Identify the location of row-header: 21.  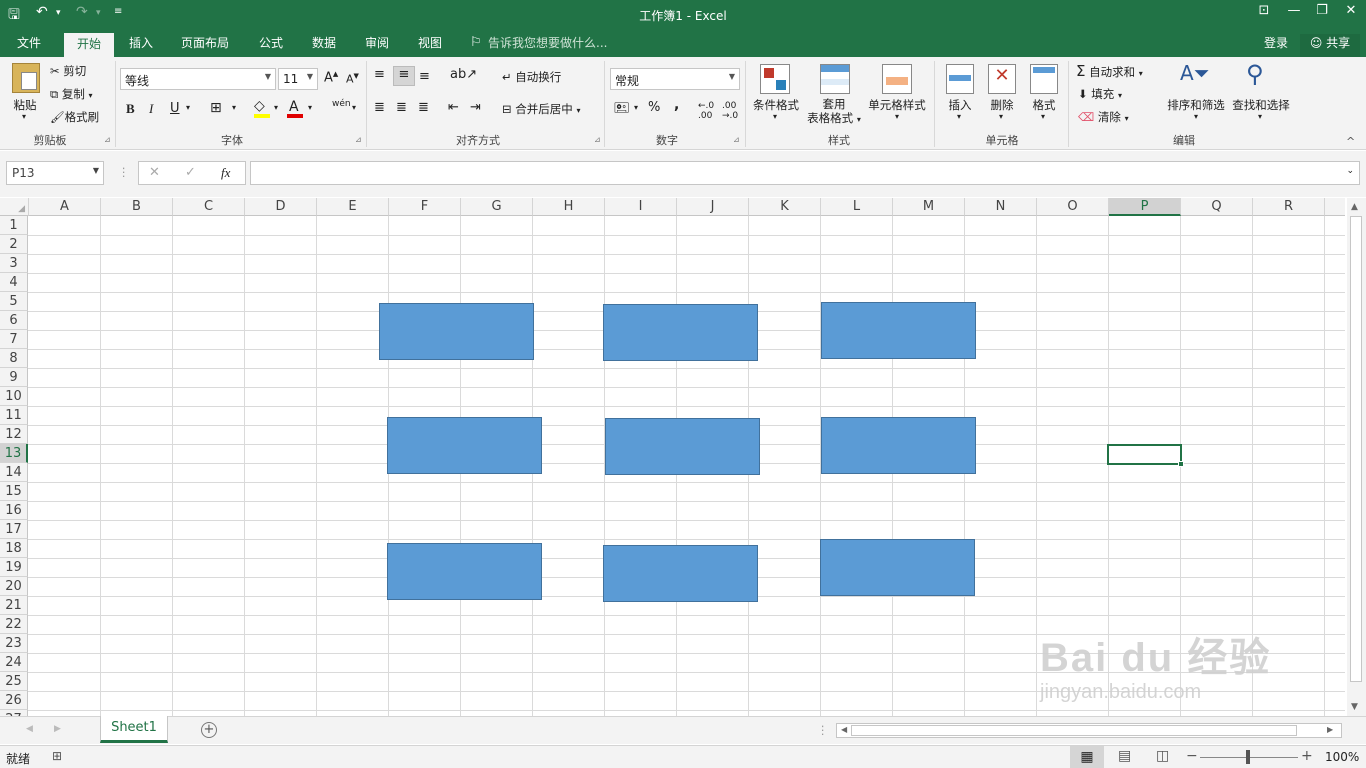
(14, 605).